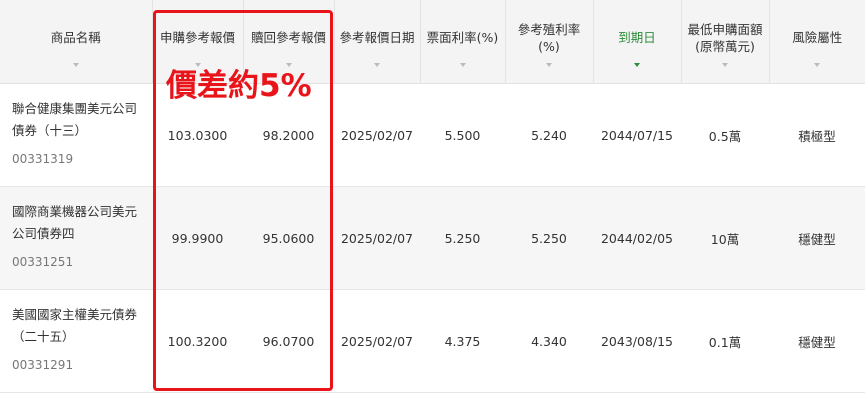 Image resolution: width=865 pixels, height=404 pixels. Describe the element at coordinates (462, 238) in the screenshot. I see `coupon-rate-cell: 5.250` at that location.